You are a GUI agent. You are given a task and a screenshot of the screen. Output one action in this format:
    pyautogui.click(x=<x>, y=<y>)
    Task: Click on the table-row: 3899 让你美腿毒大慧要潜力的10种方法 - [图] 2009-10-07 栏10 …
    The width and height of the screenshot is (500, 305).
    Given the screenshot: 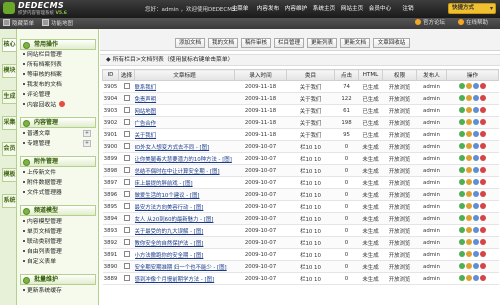 What is the action you would take?
    pyautogui.click(x=300, y=158)
    